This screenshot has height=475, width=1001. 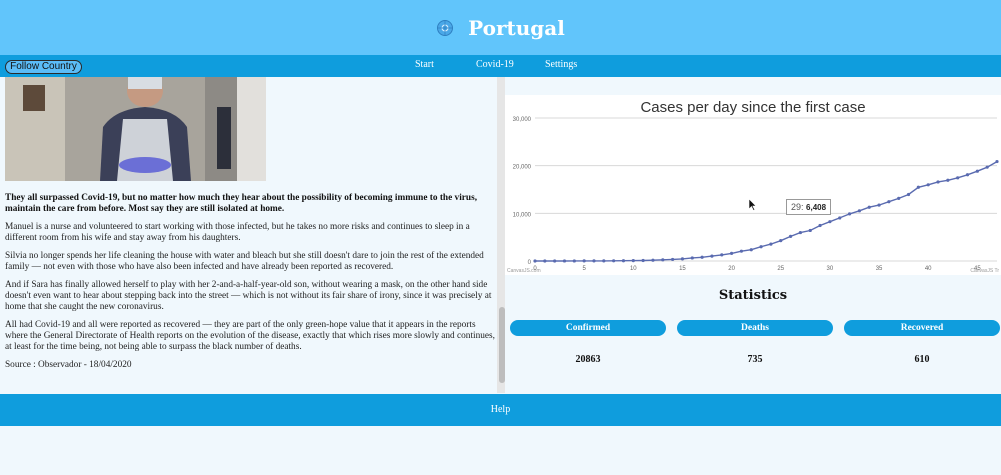 I want to click on x-tick-label: 40, so click(x=928, y=269).